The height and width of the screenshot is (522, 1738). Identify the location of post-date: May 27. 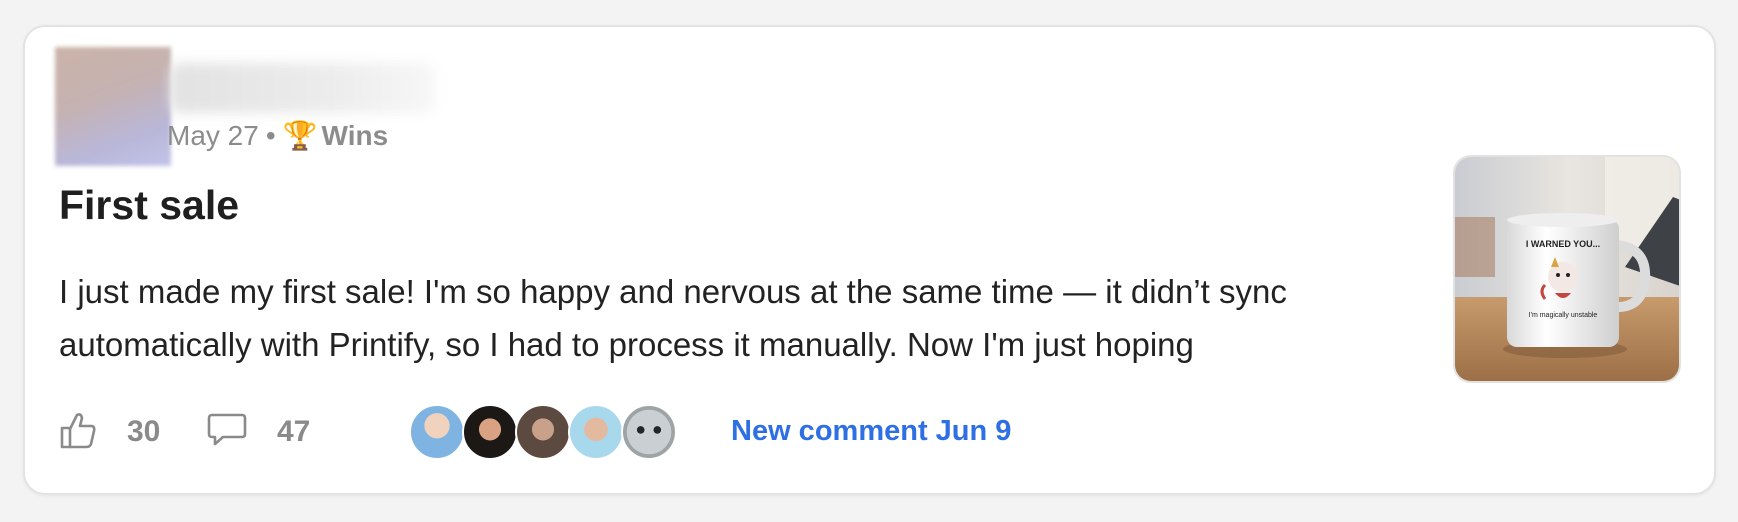
(213, 135).